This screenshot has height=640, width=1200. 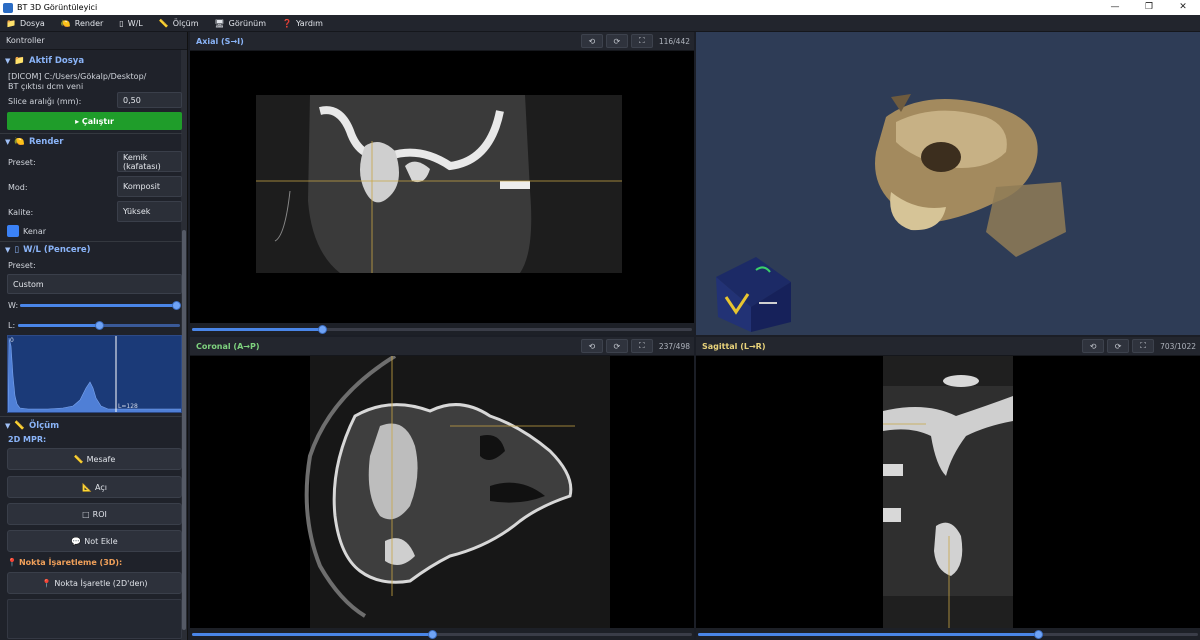 I want to click on slice-spacing-input: 0,50, so click(x=149, y=100).